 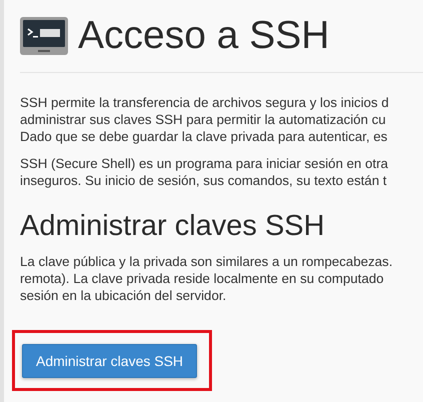 What do you see at coordinates (204, 36) in the screenshot?
I see `page-title: Acceso a SSH` at bounding box center [204, 36].